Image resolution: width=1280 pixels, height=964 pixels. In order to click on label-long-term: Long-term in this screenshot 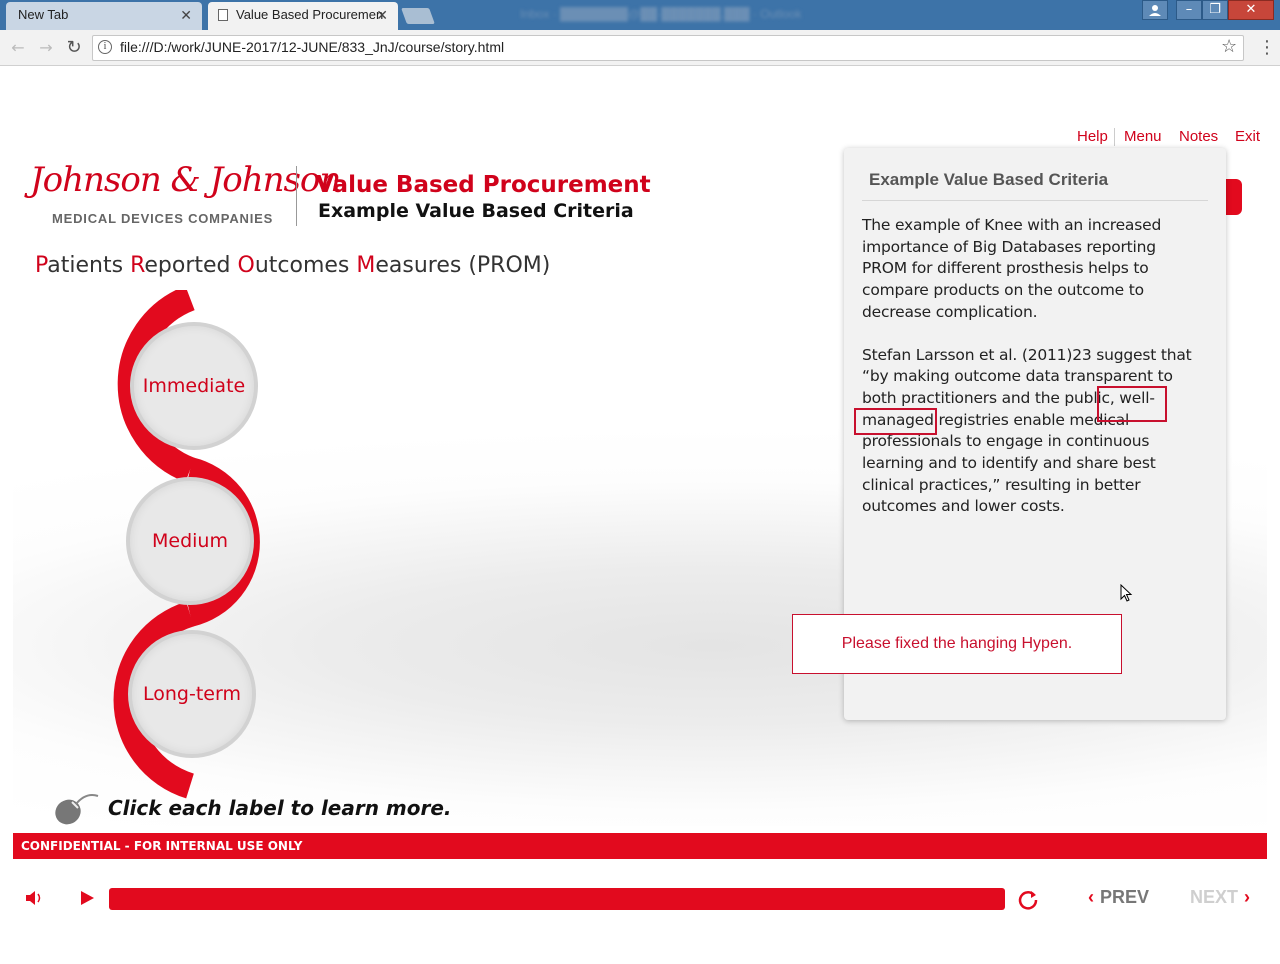, I will do `click(192, 694)`.